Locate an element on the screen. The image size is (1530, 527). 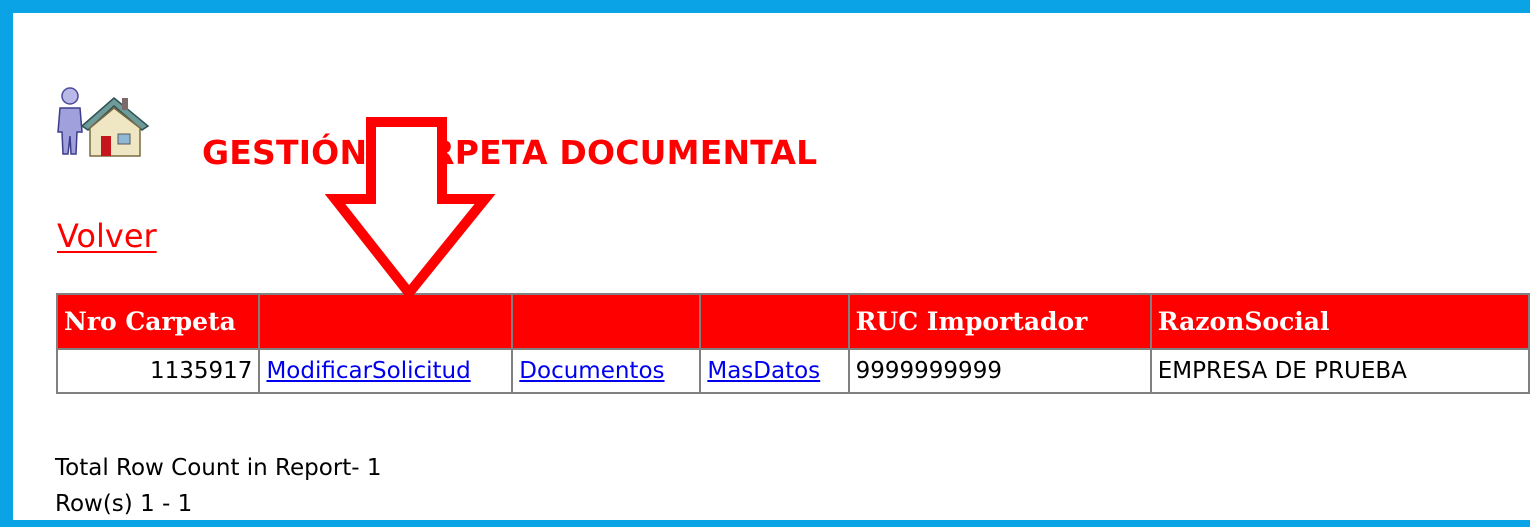
user-home-icon is located at coordinates (103, 122).